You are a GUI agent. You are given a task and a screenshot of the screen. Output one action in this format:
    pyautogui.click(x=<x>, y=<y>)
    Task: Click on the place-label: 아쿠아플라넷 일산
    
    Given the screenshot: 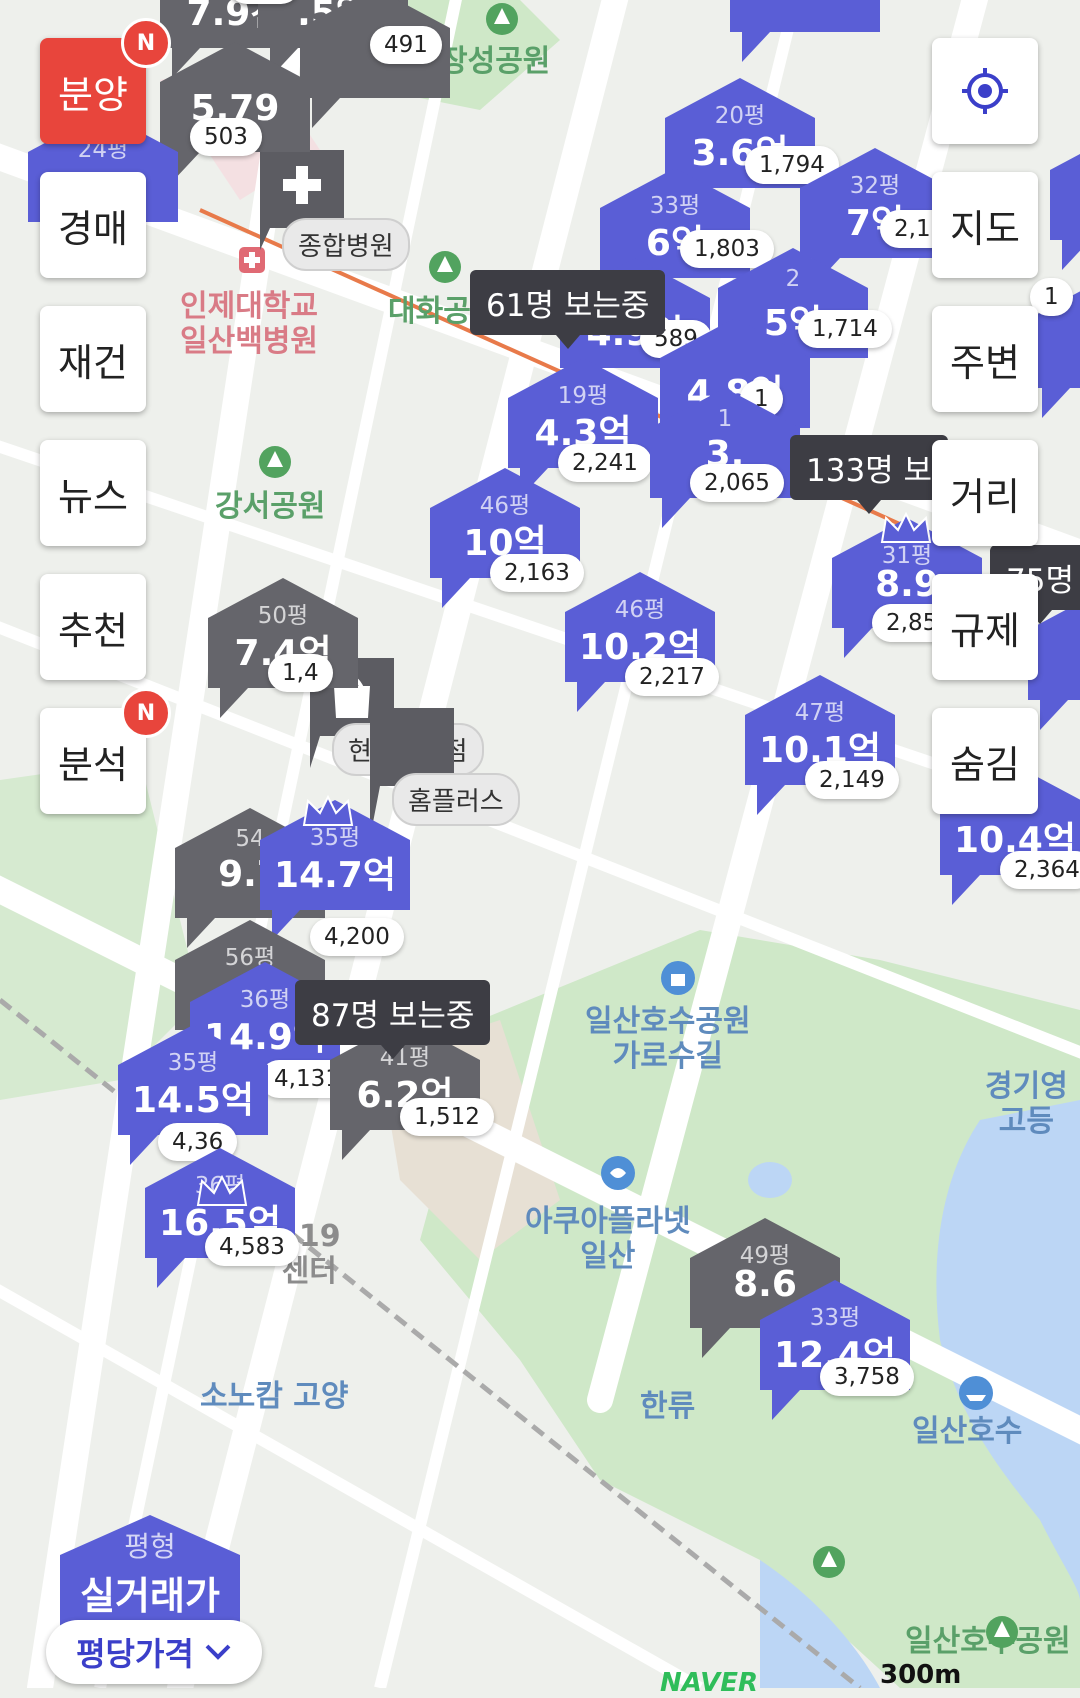 What is the action you would take?
    pyautogui.click(x=608, y=1239)
    